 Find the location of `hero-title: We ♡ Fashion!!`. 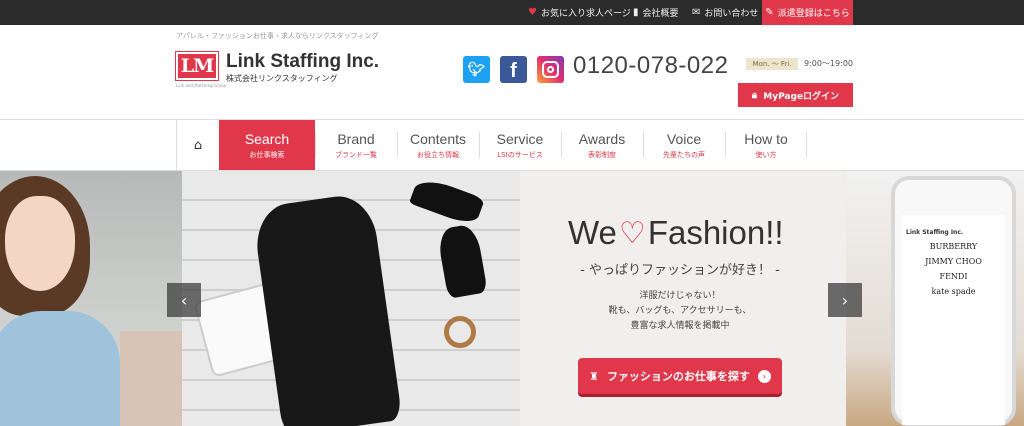

hero-title: We ♡ Fashion!! is located at coordinates (676, 233).